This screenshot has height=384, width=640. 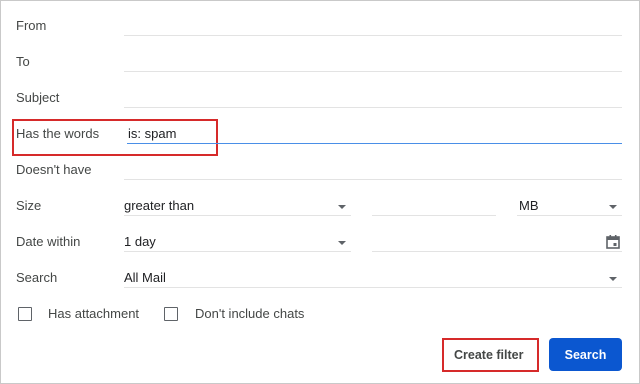 What do you see at coordinates (434, 215) in the screenshot?
I see `size-value-input` at bounding box center [434, 215].